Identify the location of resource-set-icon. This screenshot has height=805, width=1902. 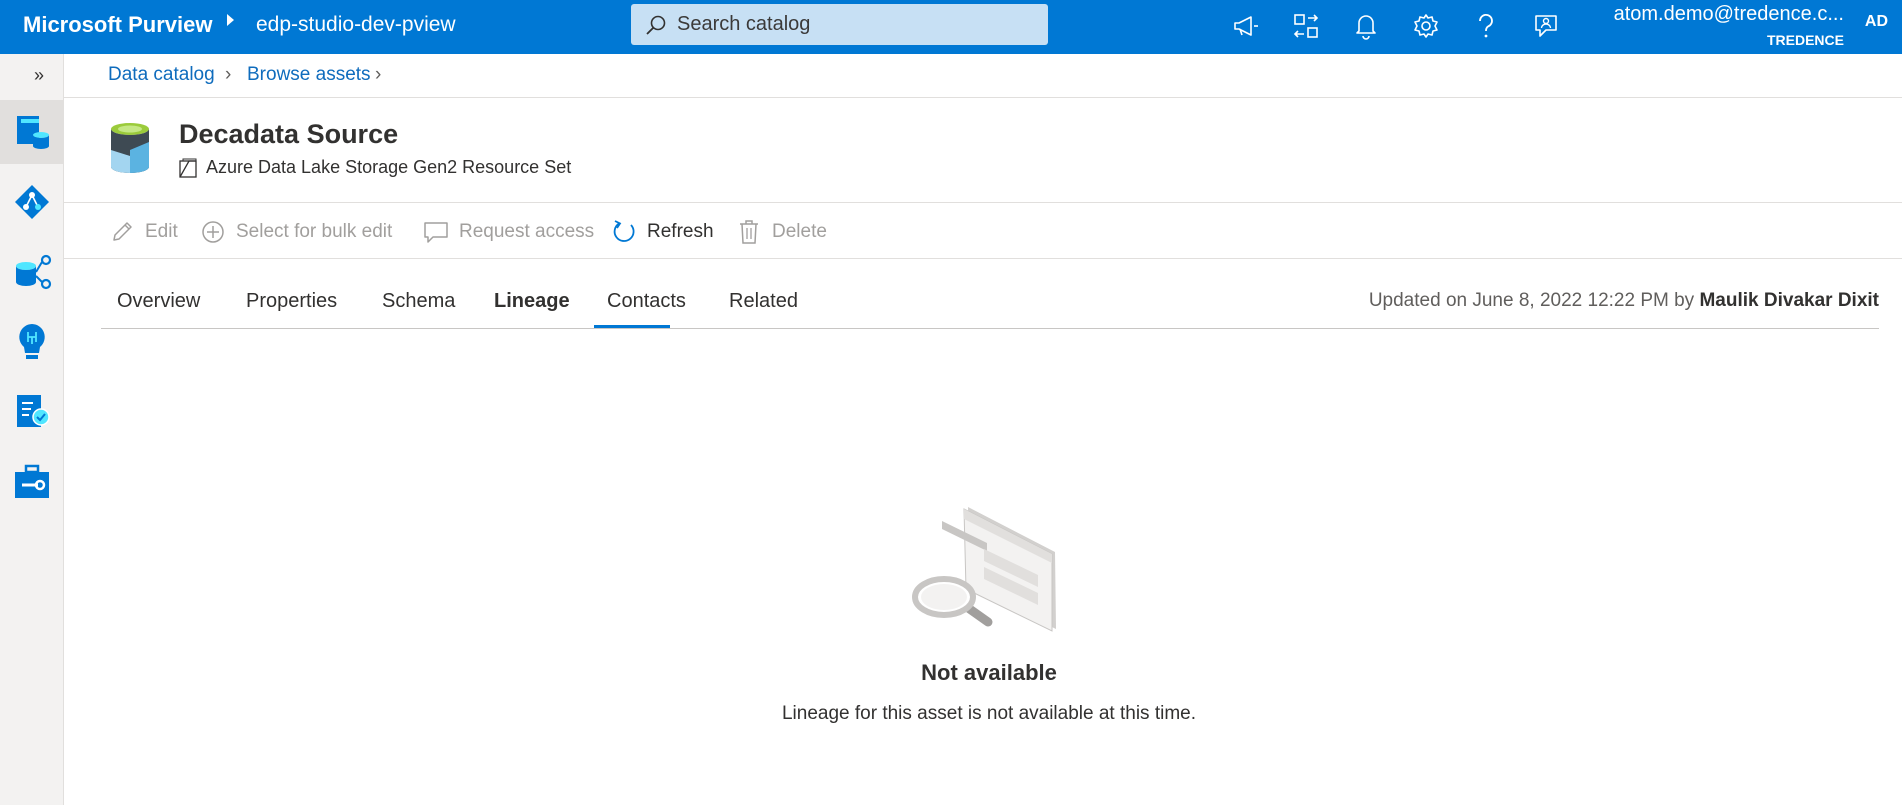
(130, 148).